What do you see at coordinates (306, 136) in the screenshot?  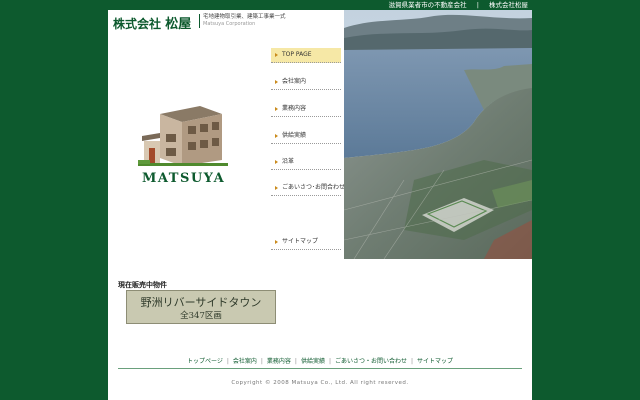 I see `nav-item-track-record: 供給実績` at bounding box center [306, 136].